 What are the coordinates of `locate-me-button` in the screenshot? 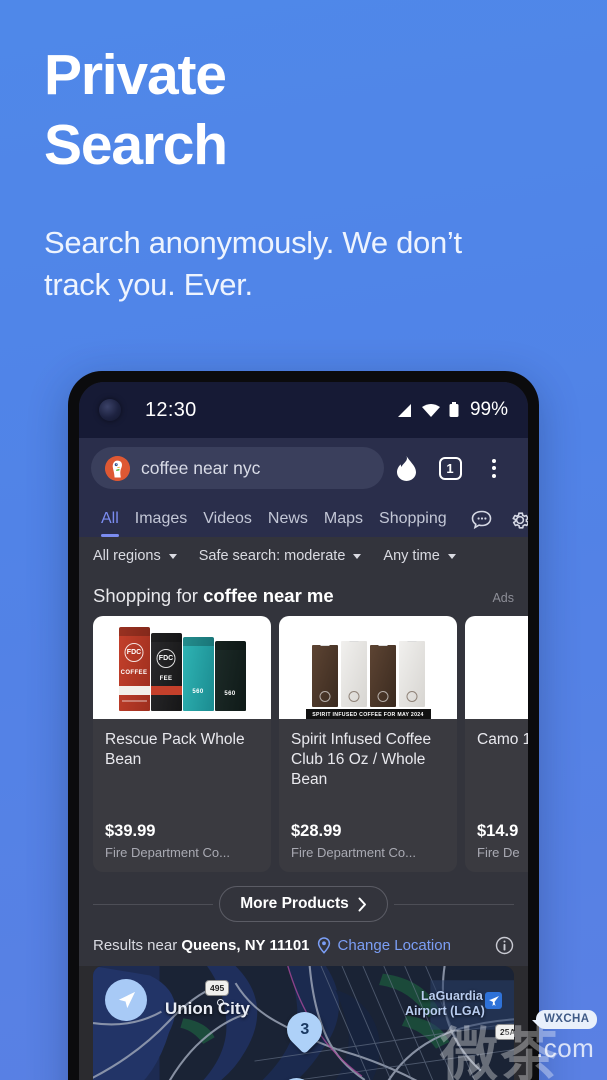 It's located at (126, 1000).